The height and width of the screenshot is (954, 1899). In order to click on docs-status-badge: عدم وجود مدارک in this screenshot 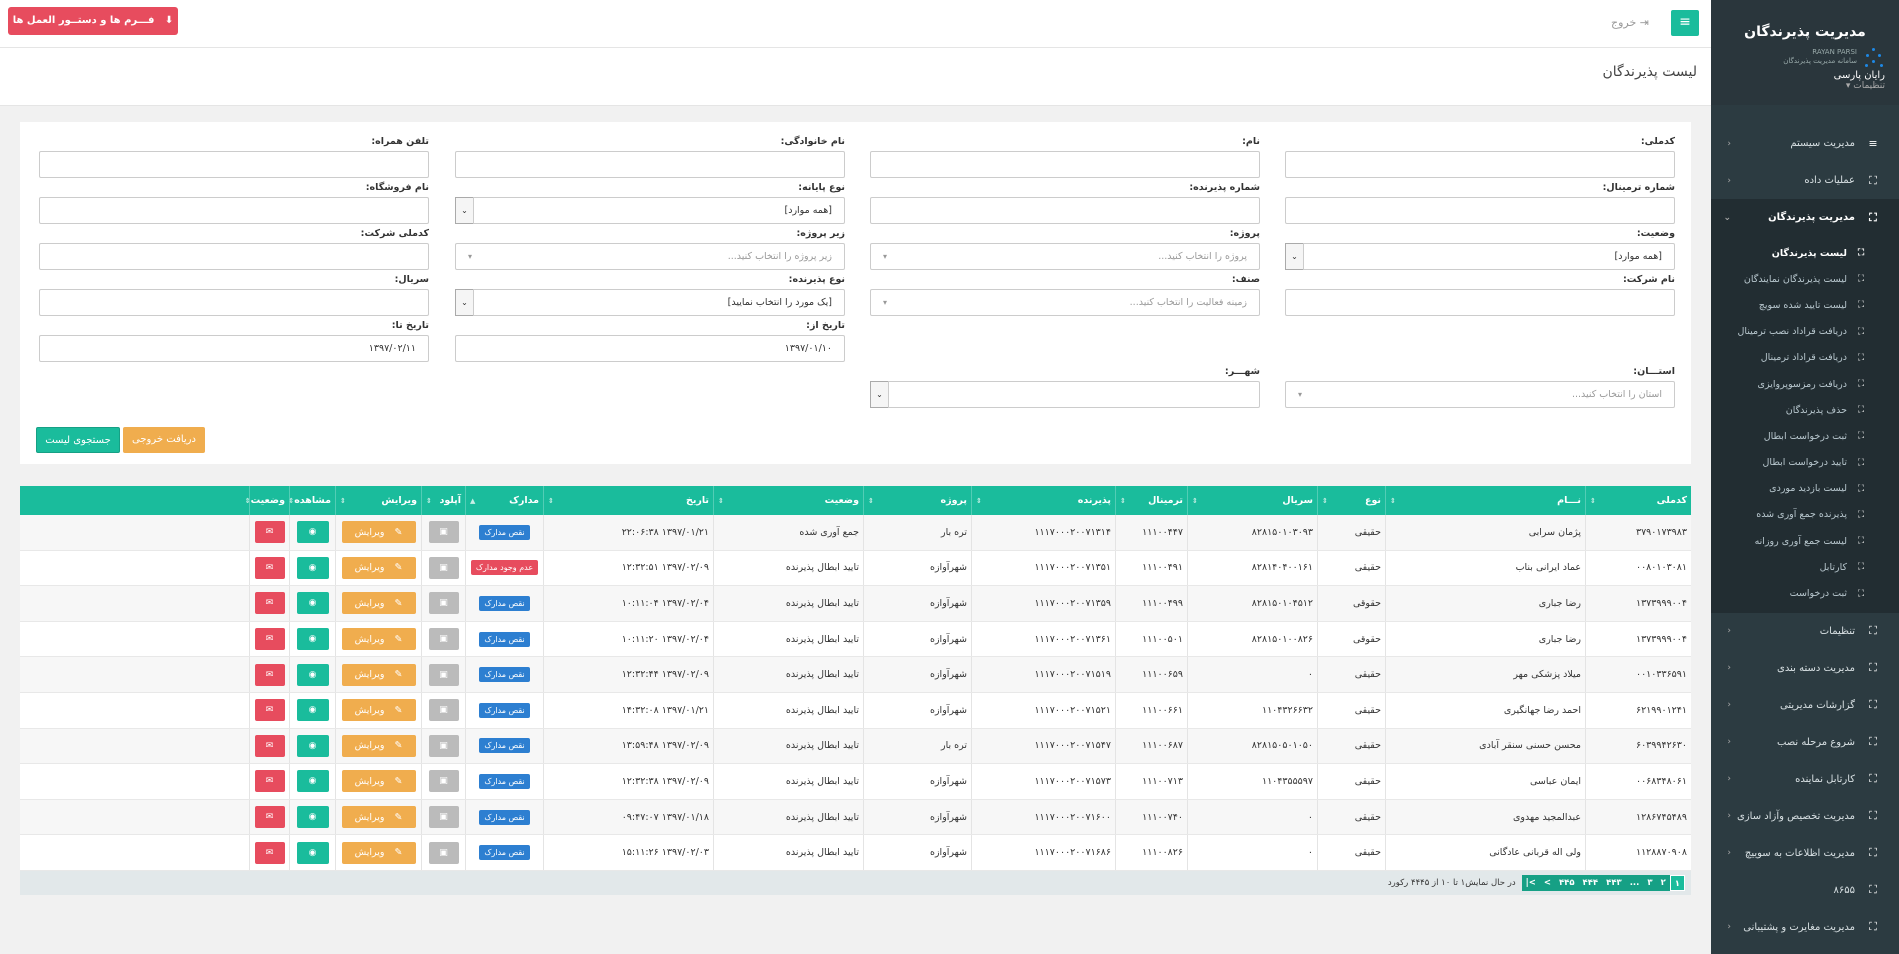, I will do `click(504, 568)`.